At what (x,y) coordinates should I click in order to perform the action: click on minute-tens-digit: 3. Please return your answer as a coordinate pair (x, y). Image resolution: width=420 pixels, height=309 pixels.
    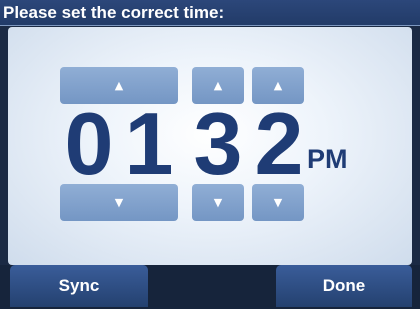
    Looking at the image, I should click on (218, 143).